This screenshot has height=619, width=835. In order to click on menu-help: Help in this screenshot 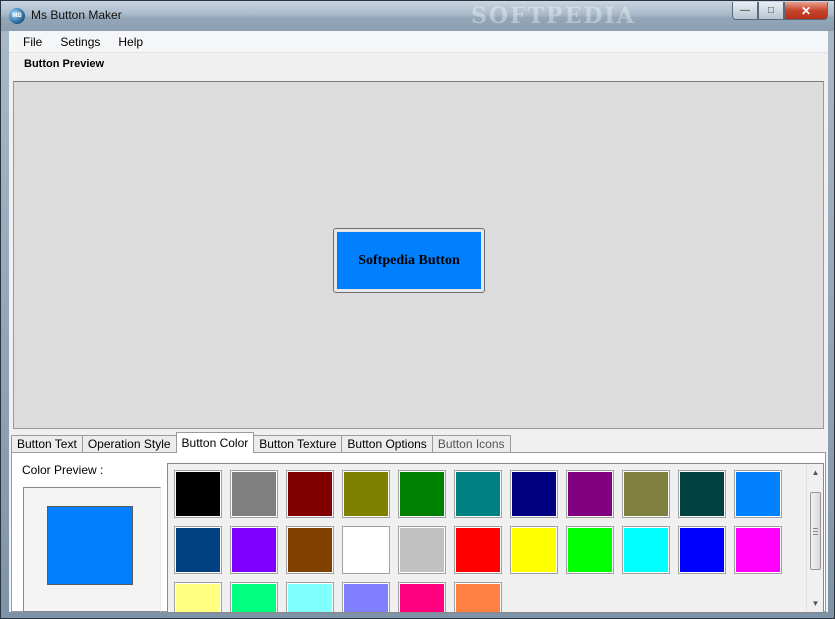, I will do `click(130, 42)`.